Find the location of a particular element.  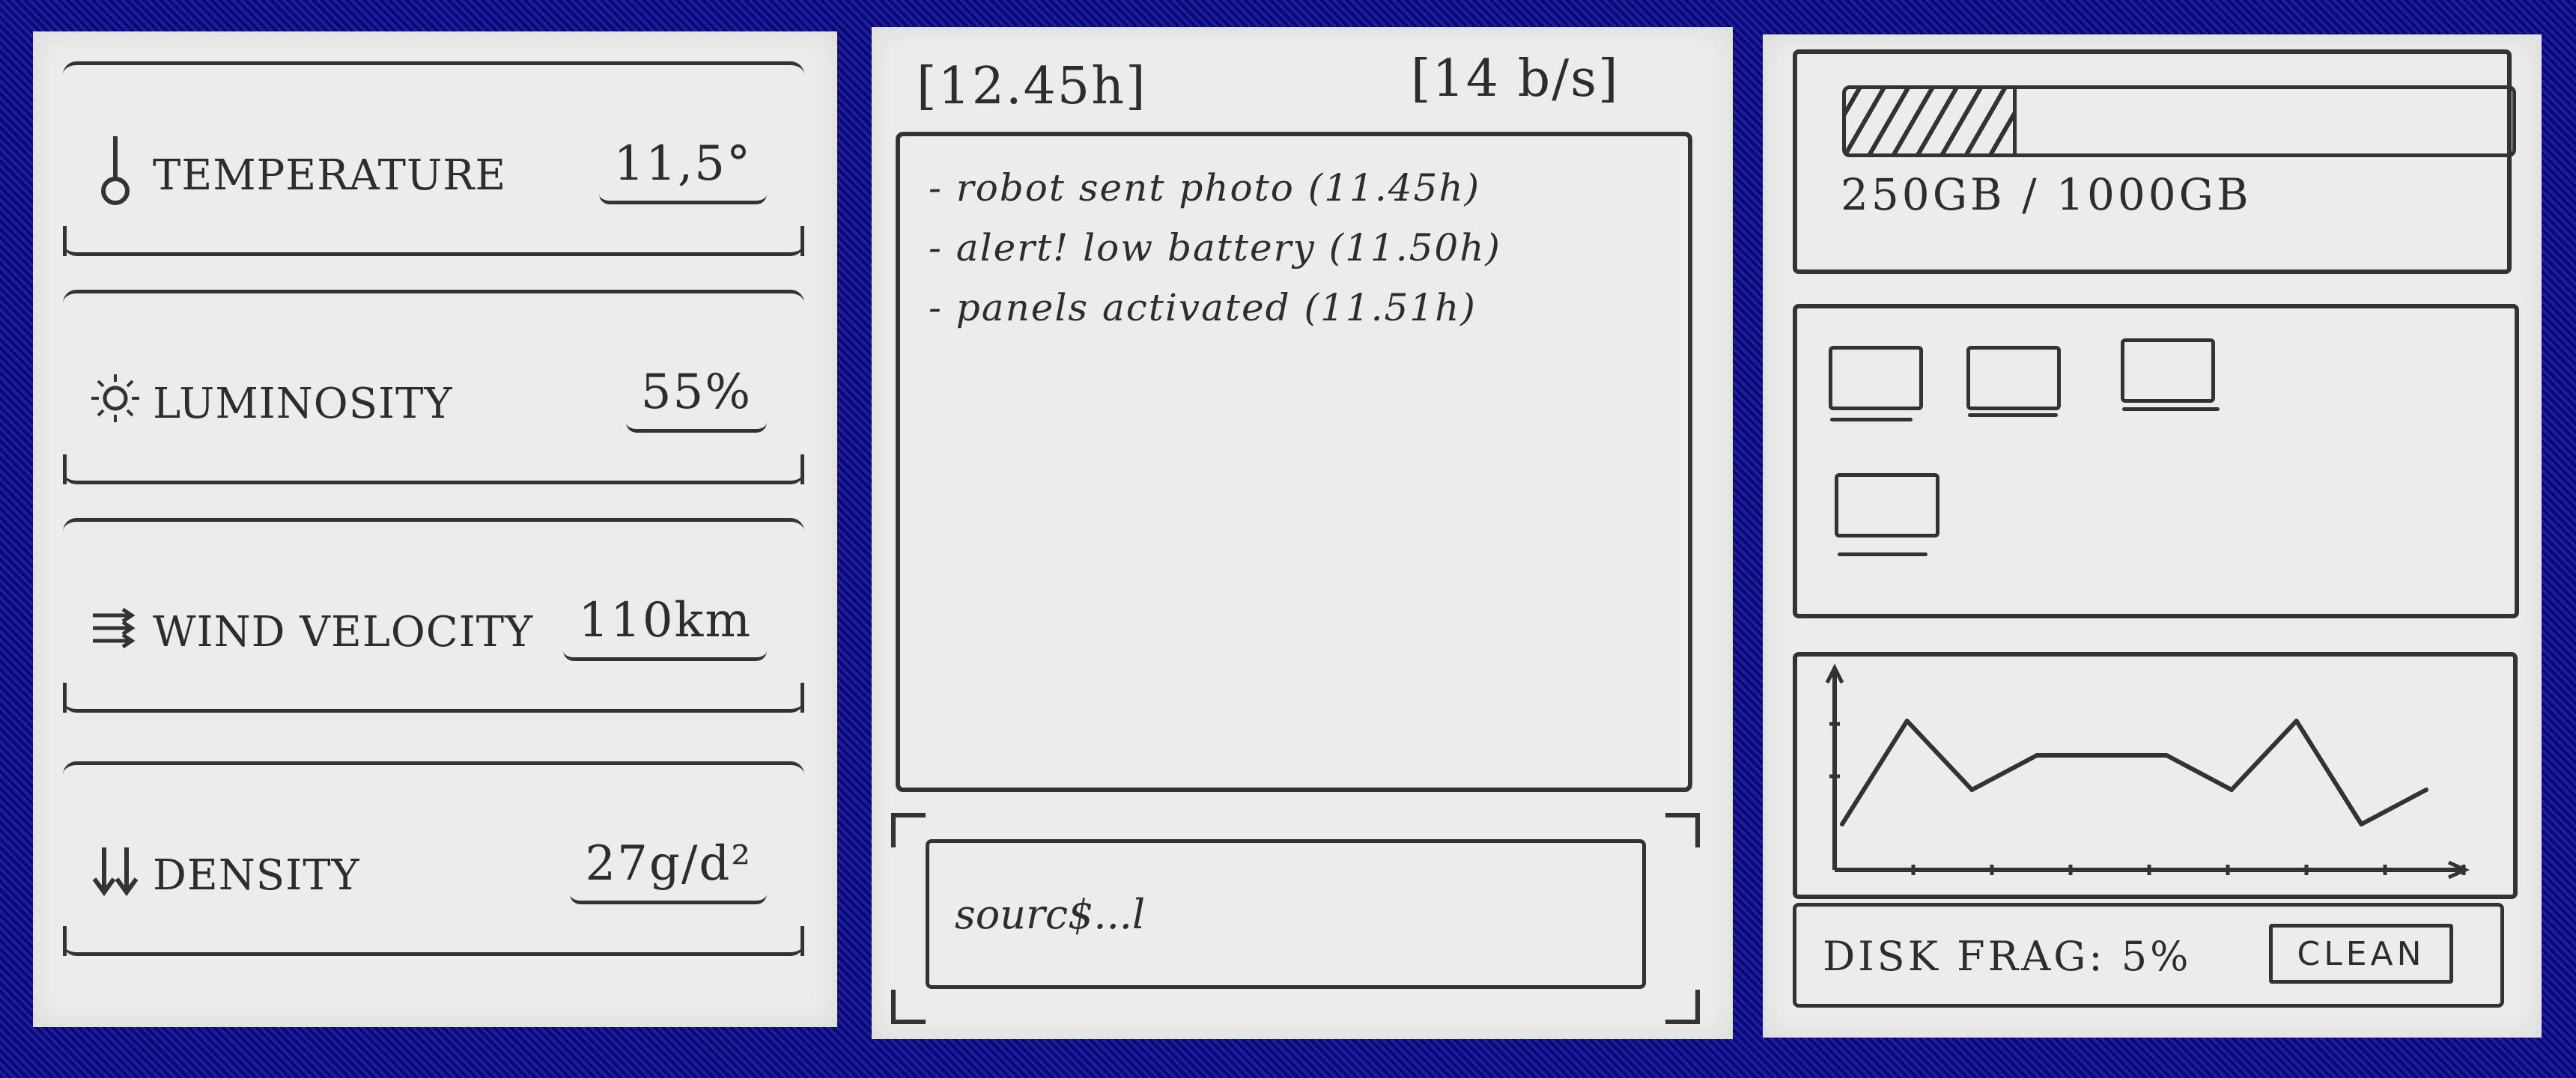

storage-panel is located at coordinates (2154, 161).